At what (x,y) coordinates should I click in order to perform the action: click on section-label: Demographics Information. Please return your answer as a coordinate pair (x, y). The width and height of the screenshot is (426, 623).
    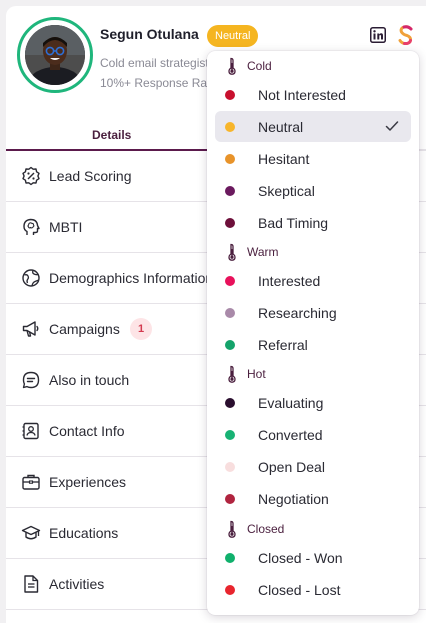
    Looking at the image, I should click on (131, 278).